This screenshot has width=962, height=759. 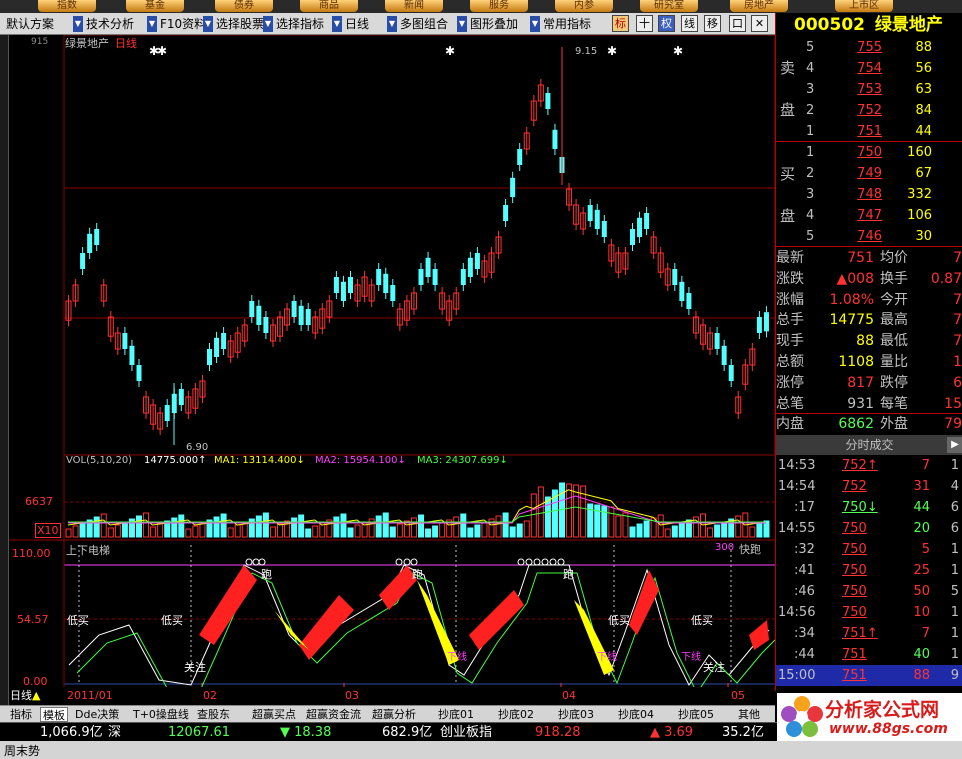 What do you see at coordinates (99, 460) in the screenshot?
I see `volume-header: VOL(5,10,20)` at bounding box center [99, 460].